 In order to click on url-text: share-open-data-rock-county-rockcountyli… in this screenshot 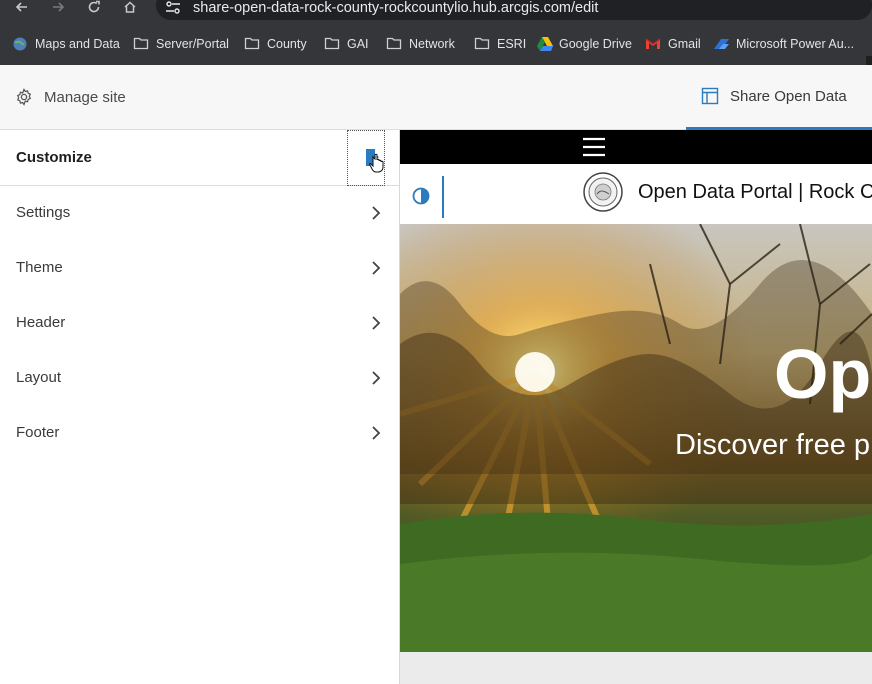, I will do `click(395, 8)`.